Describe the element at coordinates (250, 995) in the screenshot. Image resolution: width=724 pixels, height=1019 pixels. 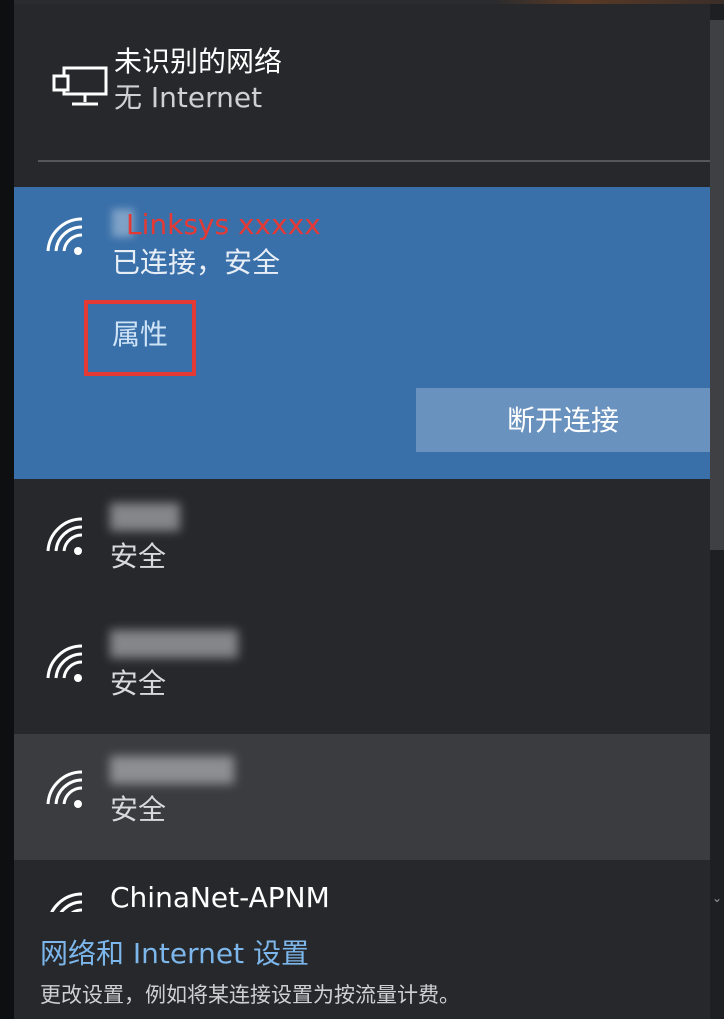
I see `settings-description: 更改设置，例如将某连接设置为按流量计费。` at that location.